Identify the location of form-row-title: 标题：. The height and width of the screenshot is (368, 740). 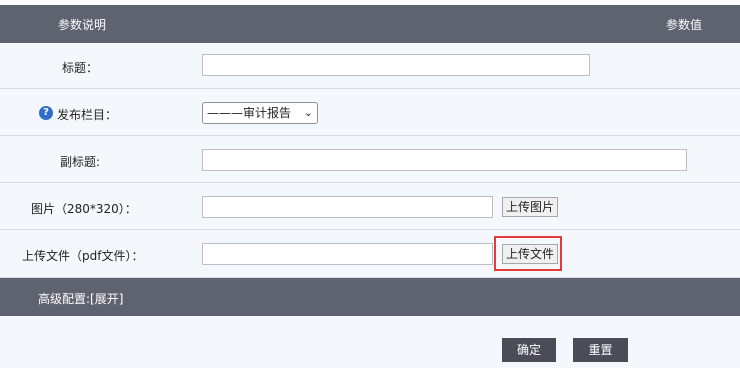
(370, 66).